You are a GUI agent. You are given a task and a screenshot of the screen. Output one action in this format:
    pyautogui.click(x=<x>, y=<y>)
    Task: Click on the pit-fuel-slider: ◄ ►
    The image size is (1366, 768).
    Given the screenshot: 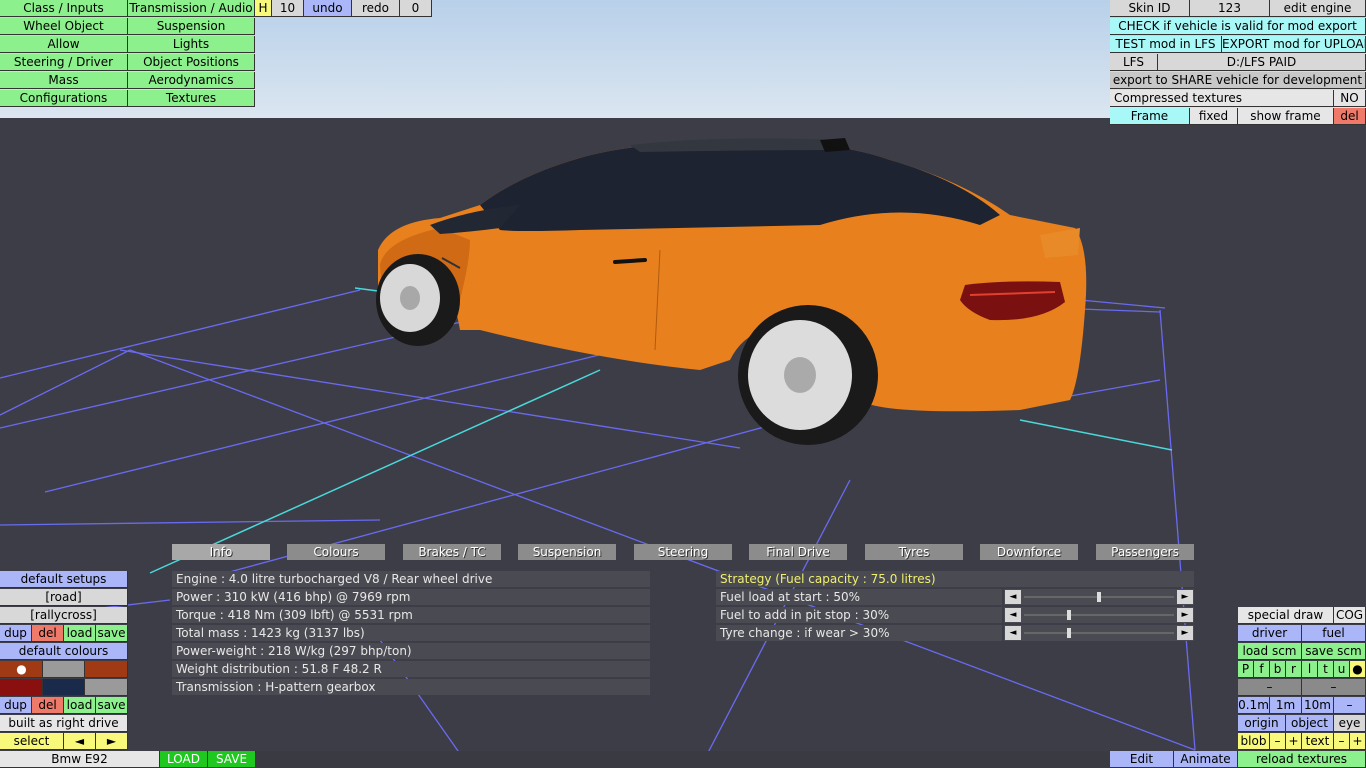 What is the action you would take?
    pyautogui.click(x=1099, y=615)
    